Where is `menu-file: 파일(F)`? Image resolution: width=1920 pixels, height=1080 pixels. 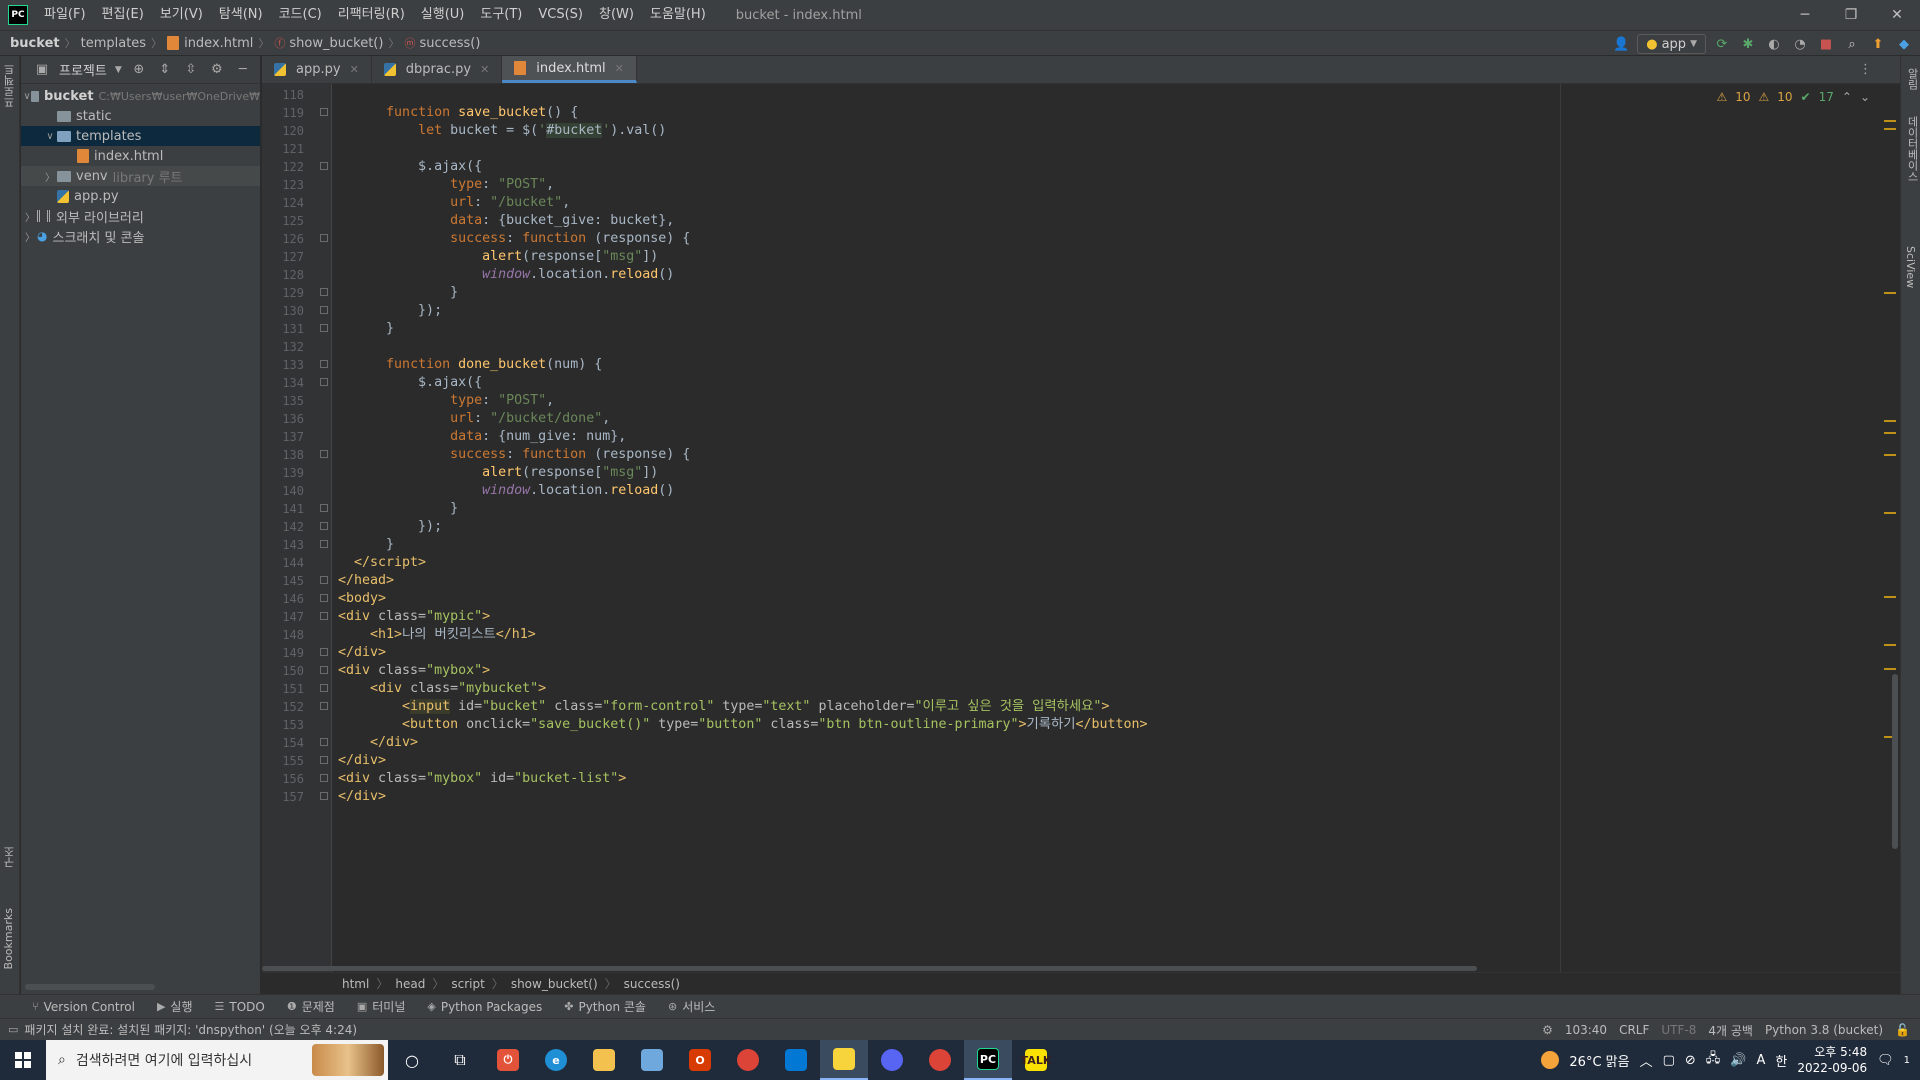
menu-file: 파일(F) is located at coordinates (65, 15).